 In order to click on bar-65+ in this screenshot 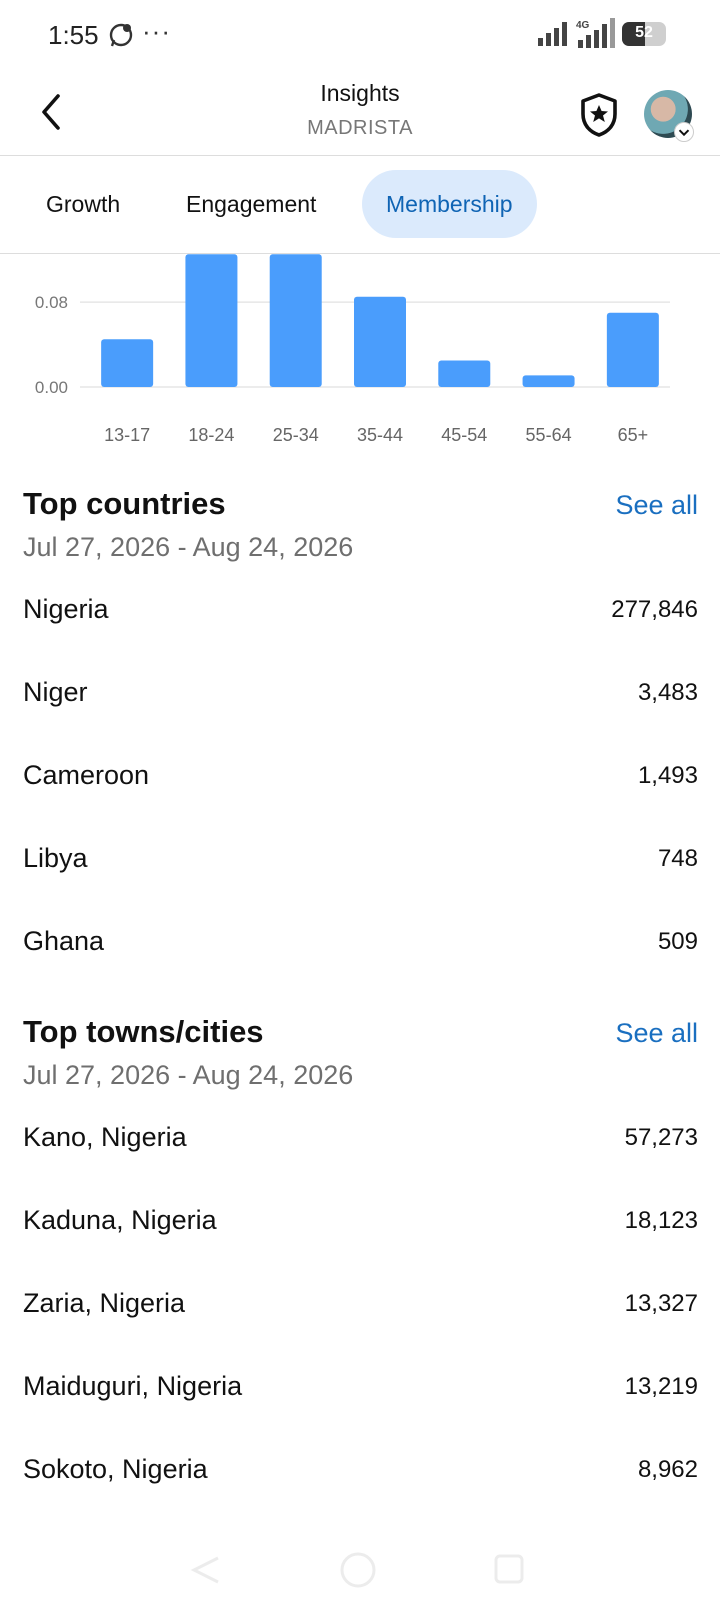, I will do `click(632, 349)`.